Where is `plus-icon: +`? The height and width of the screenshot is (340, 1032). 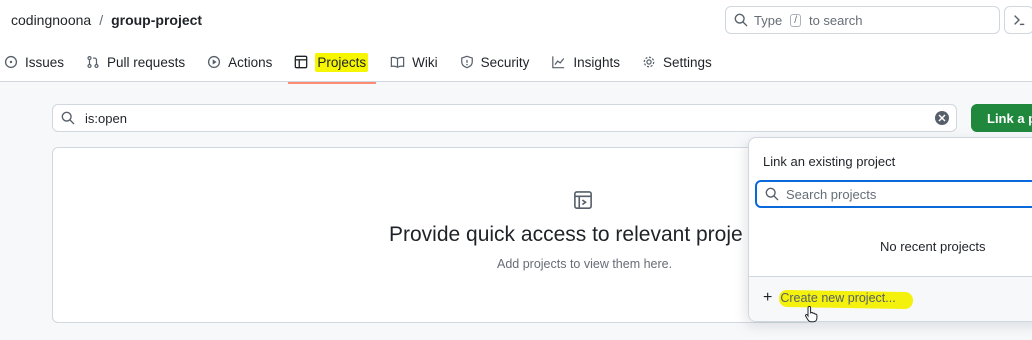
plus-icon: + is located at coordinates (768, 297).